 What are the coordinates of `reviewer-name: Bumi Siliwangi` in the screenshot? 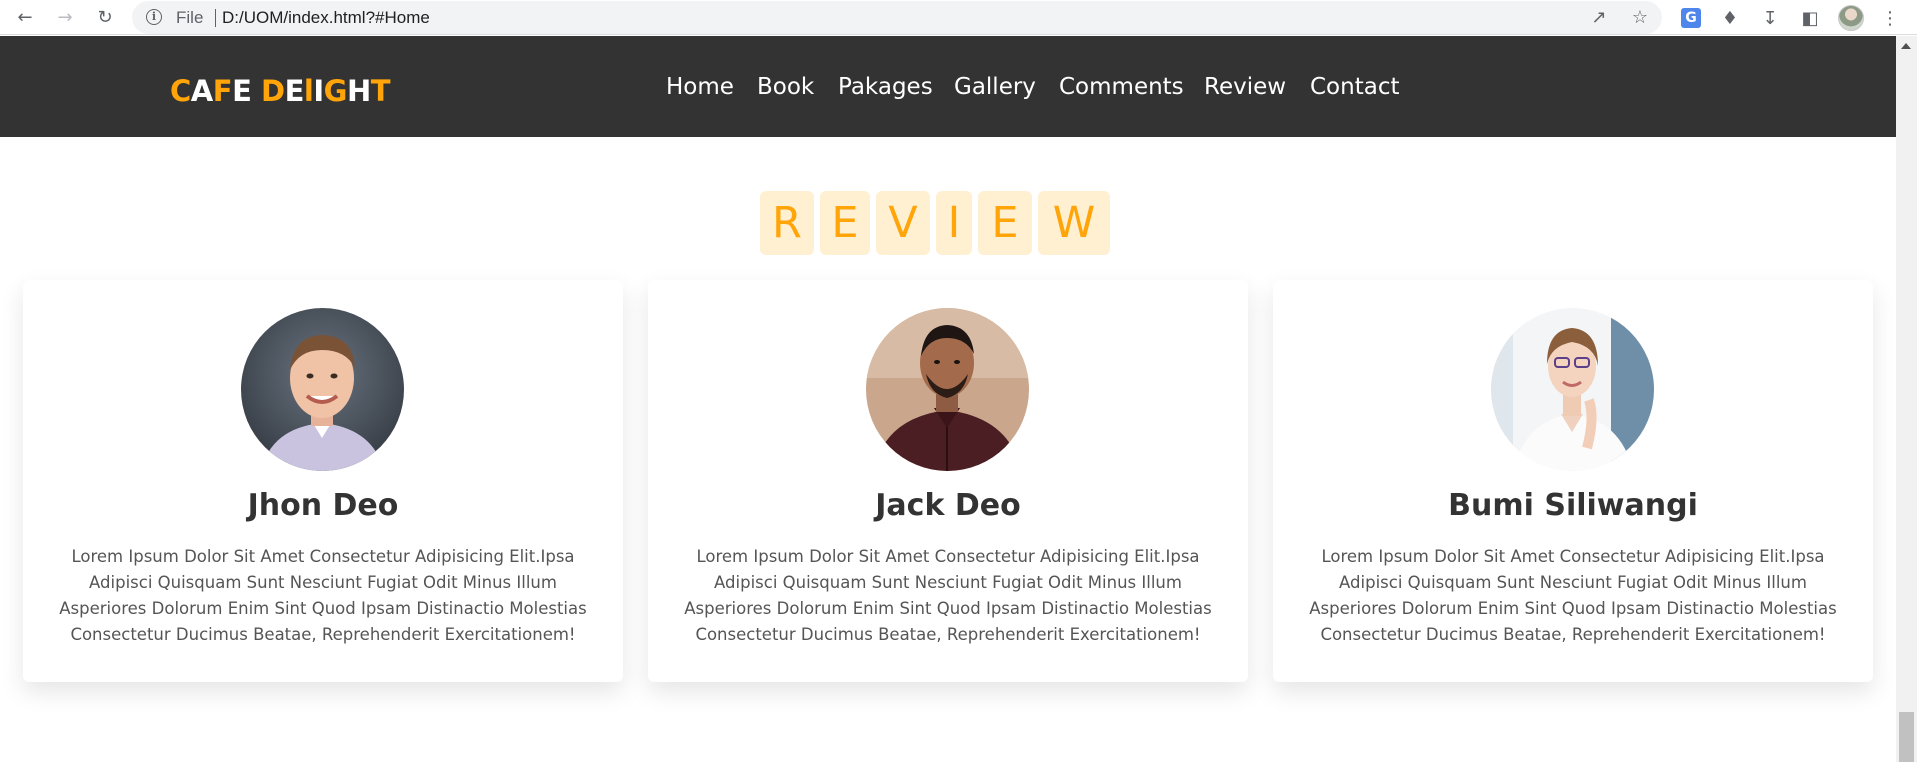 It's located at (1573, 505).